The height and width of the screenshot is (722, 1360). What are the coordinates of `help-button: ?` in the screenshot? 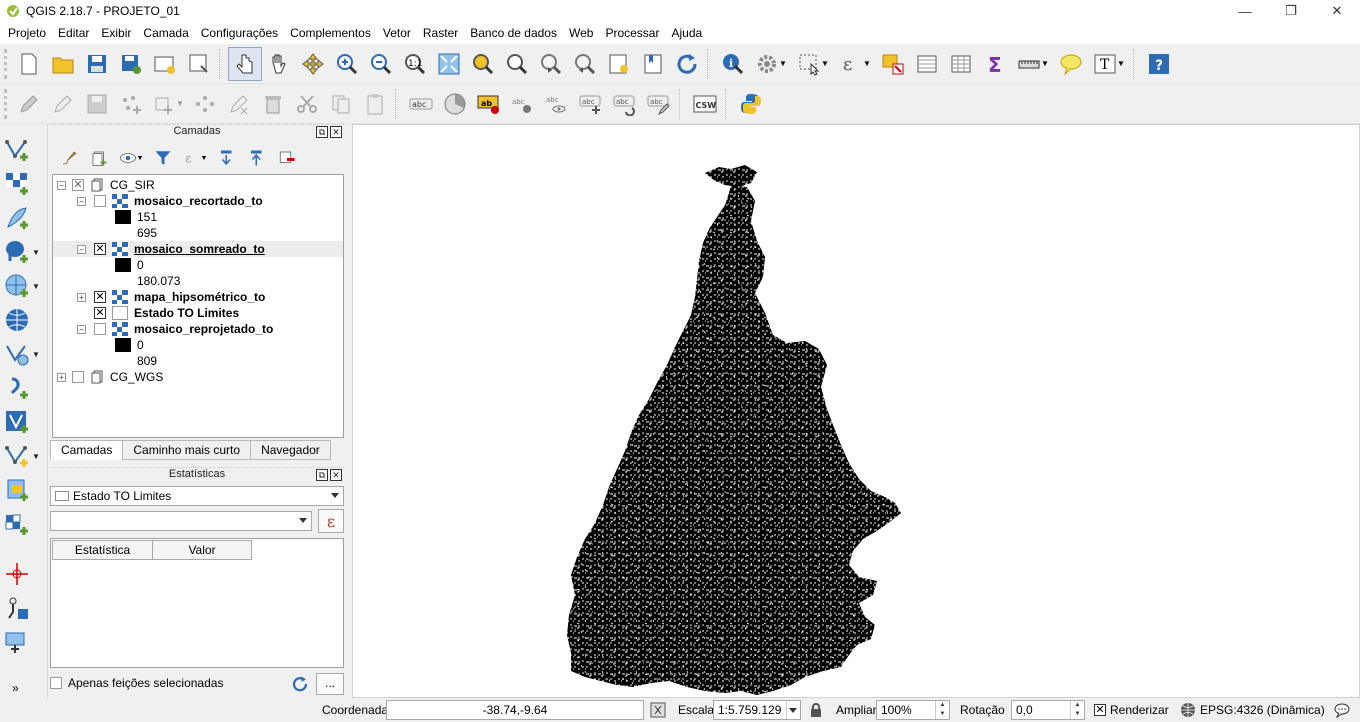 It's located at (1159, 64).